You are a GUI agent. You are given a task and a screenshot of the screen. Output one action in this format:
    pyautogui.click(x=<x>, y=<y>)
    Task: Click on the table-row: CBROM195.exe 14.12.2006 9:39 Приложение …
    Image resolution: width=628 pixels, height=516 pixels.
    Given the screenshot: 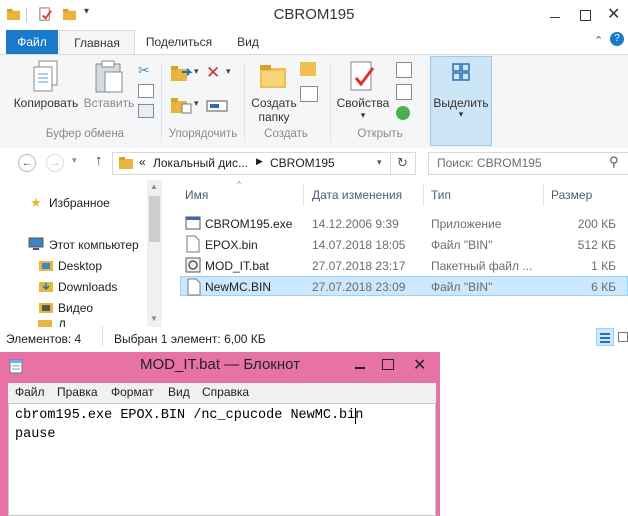 What is the action you would take?
    pyautogui.click(x=404, y=223)
    